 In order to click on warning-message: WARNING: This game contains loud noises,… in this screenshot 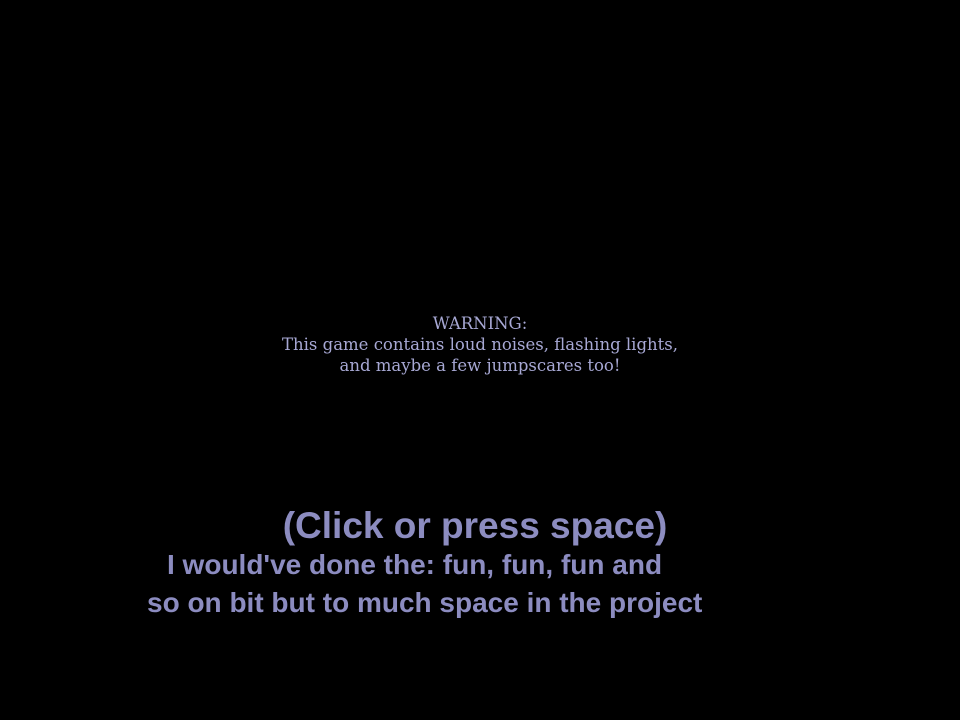, I will do `click(480, 344)`.